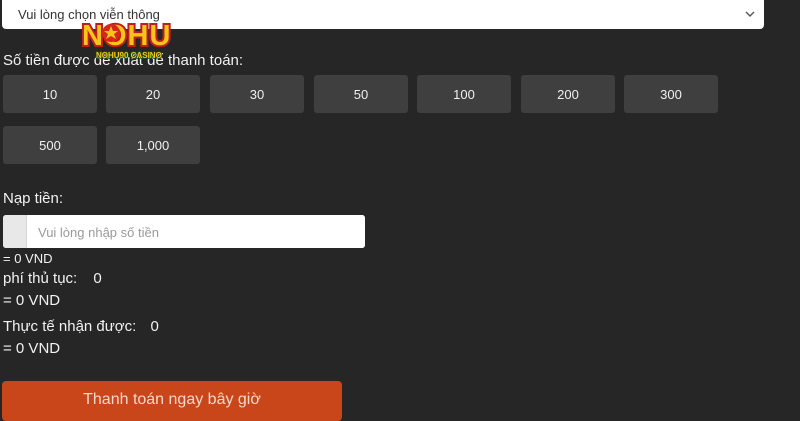 This screenshot has height=421, width=800. Describe the element at coordinates (50, 145) in the screenshot. I see `amount-button-500: 500` at that location.